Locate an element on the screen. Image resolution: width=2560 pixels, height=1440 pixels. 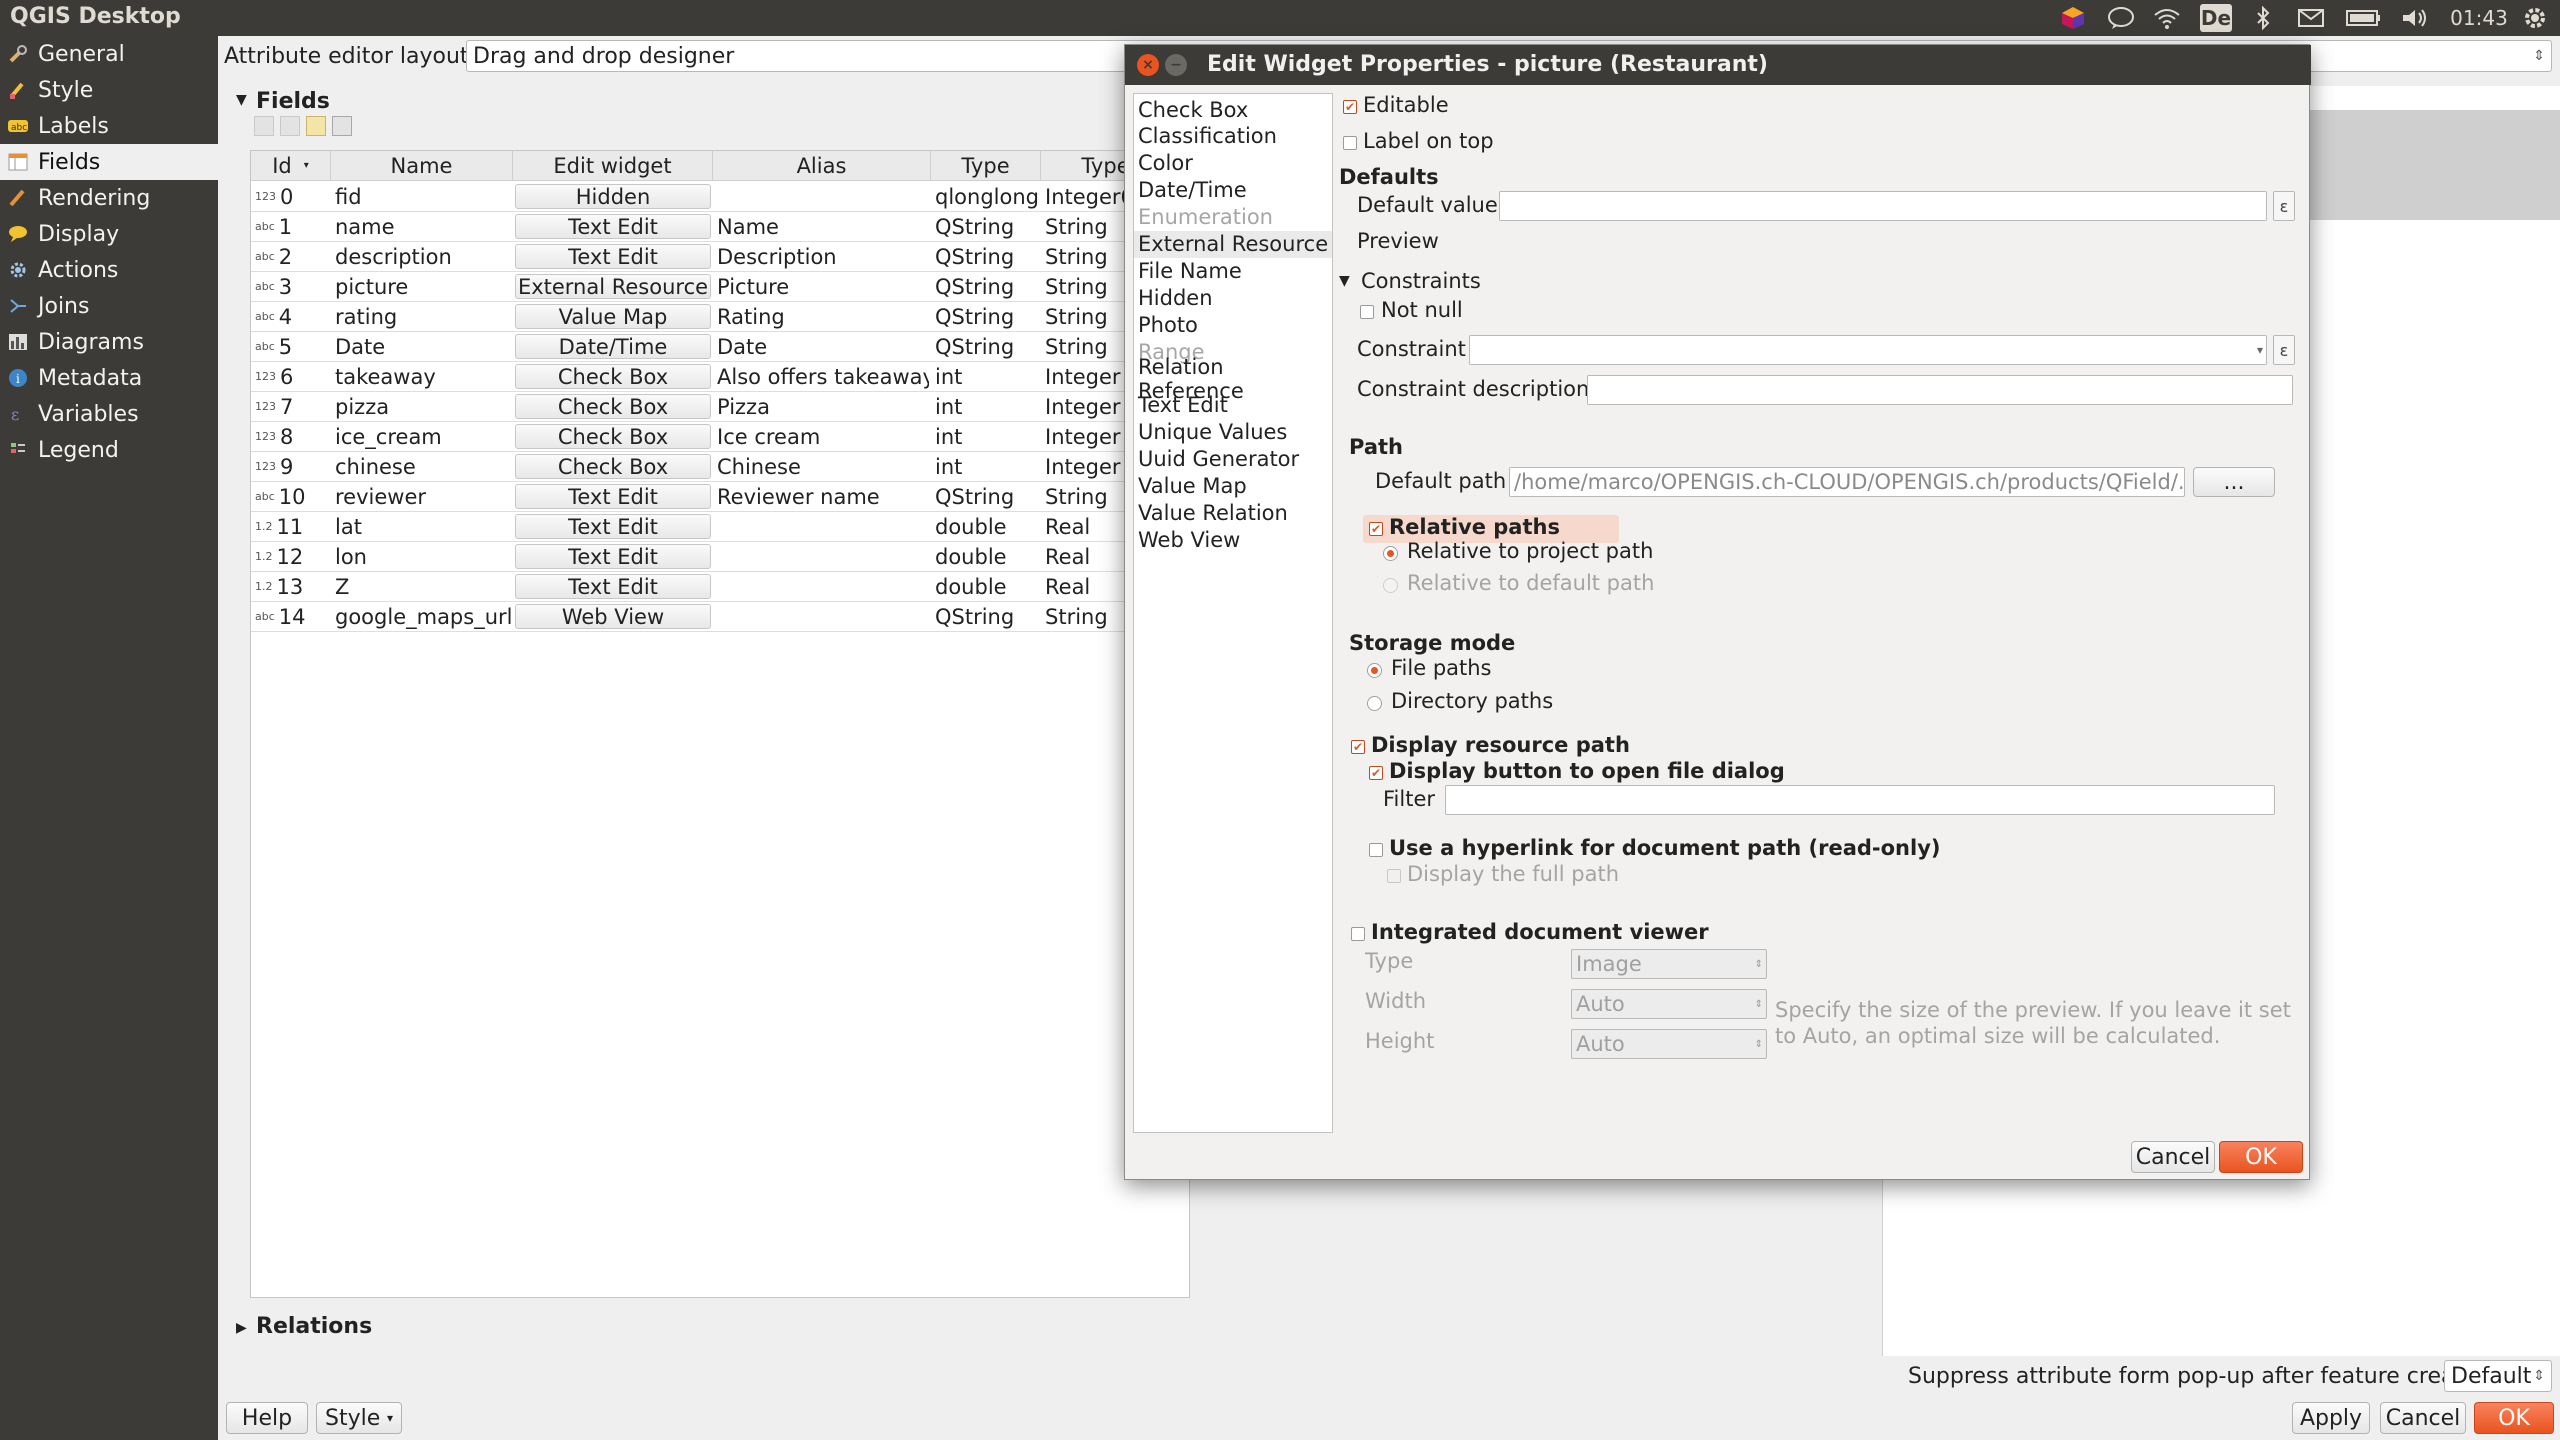
nav-item-legend: Legend is located at coordinates (109, 450).